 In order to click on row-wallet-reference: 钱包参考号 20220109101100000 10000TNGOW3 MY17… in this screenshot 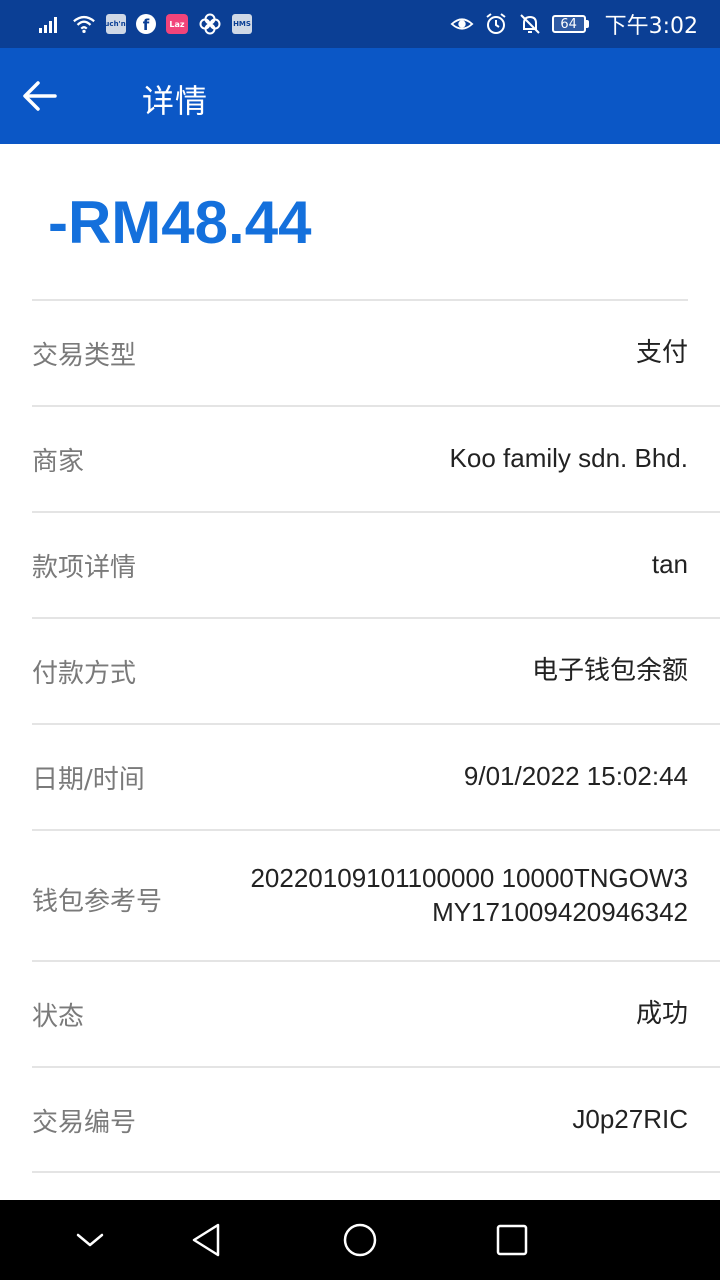, I will do `click(360, 896)`.